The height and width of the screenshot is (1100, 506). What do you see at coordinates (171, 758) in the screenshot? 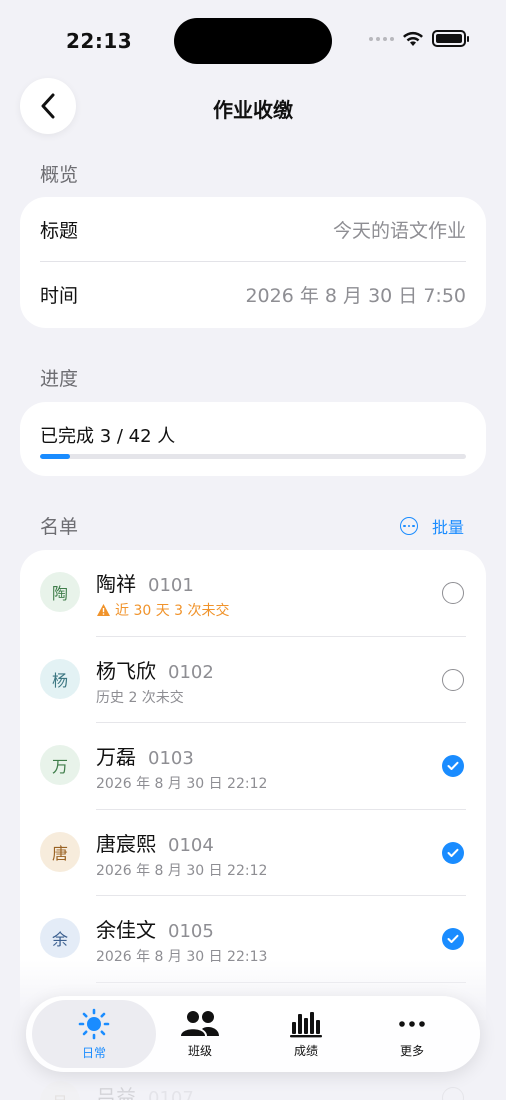
I see `student-id: 0103` at bounding box center [171, 758].